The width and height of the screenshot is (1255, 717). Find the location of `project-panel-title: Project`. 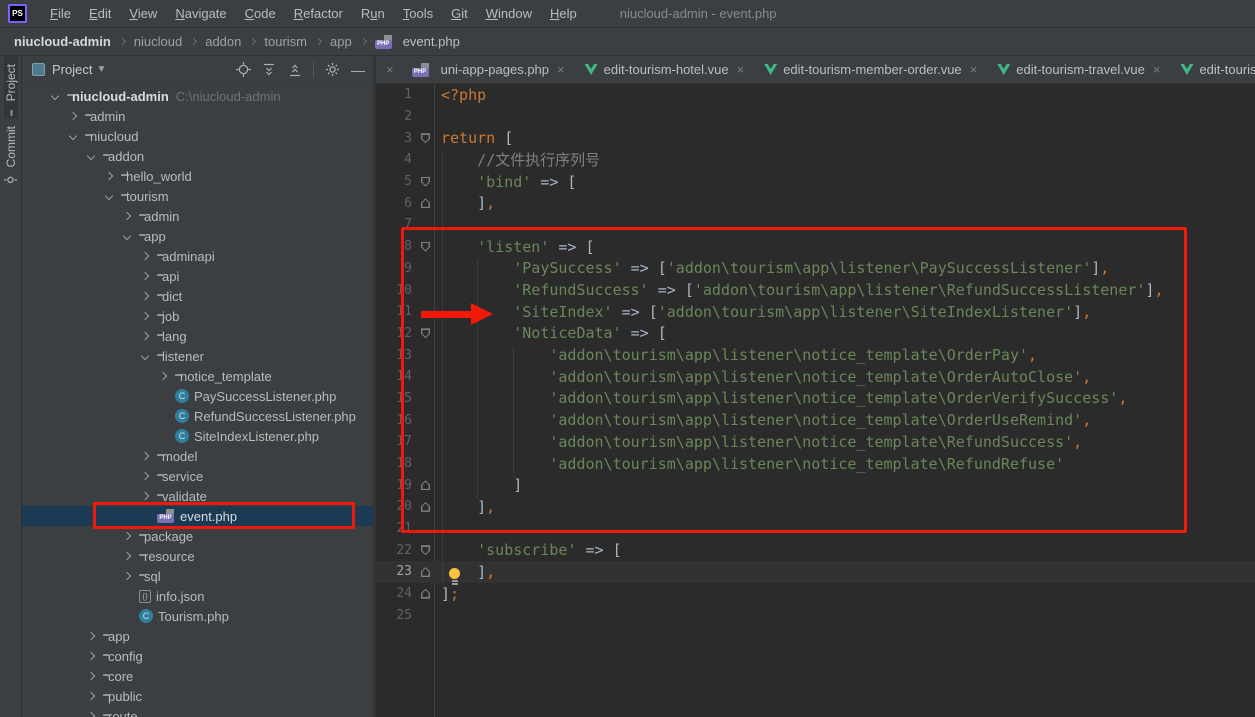

project-panel-title: Project is located at coordinates (72, 69).